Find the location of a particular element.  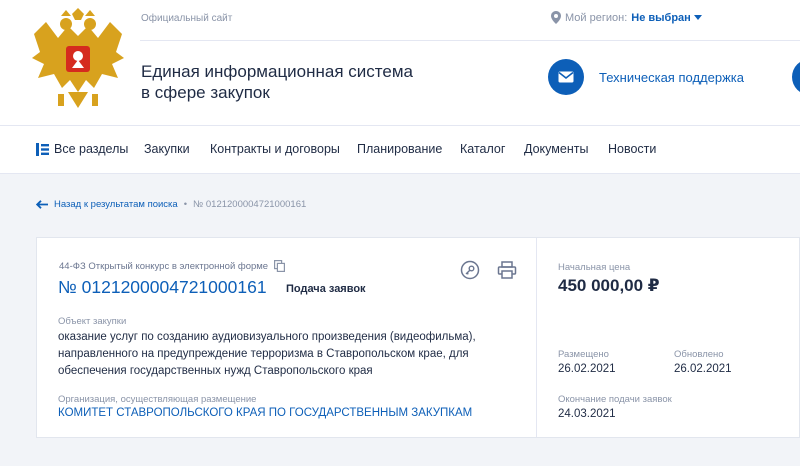

coat-of-arms-logo is located at coordinates (78, 60).